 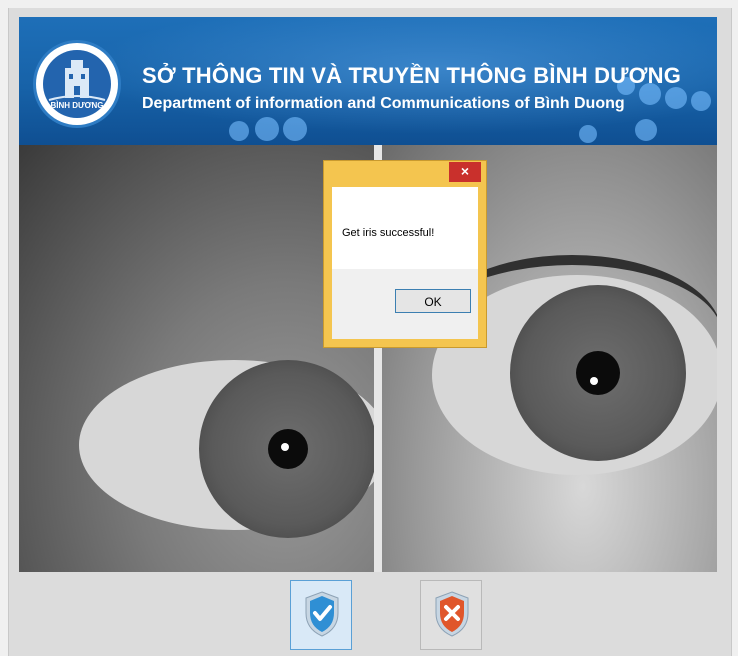 What do you see at coordinates (598, 373) in the screenshot?
I see `pupil` at bounding box center [598, 373].